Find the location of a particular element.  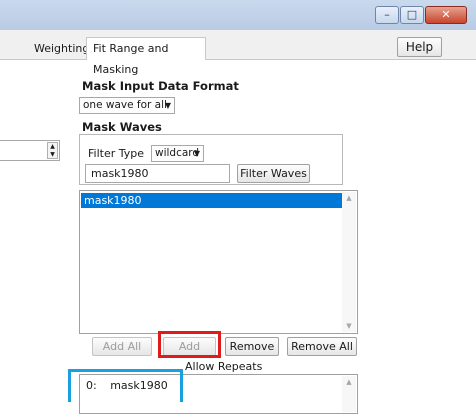

maximize-button: □ is located at coordinates (412, 15).